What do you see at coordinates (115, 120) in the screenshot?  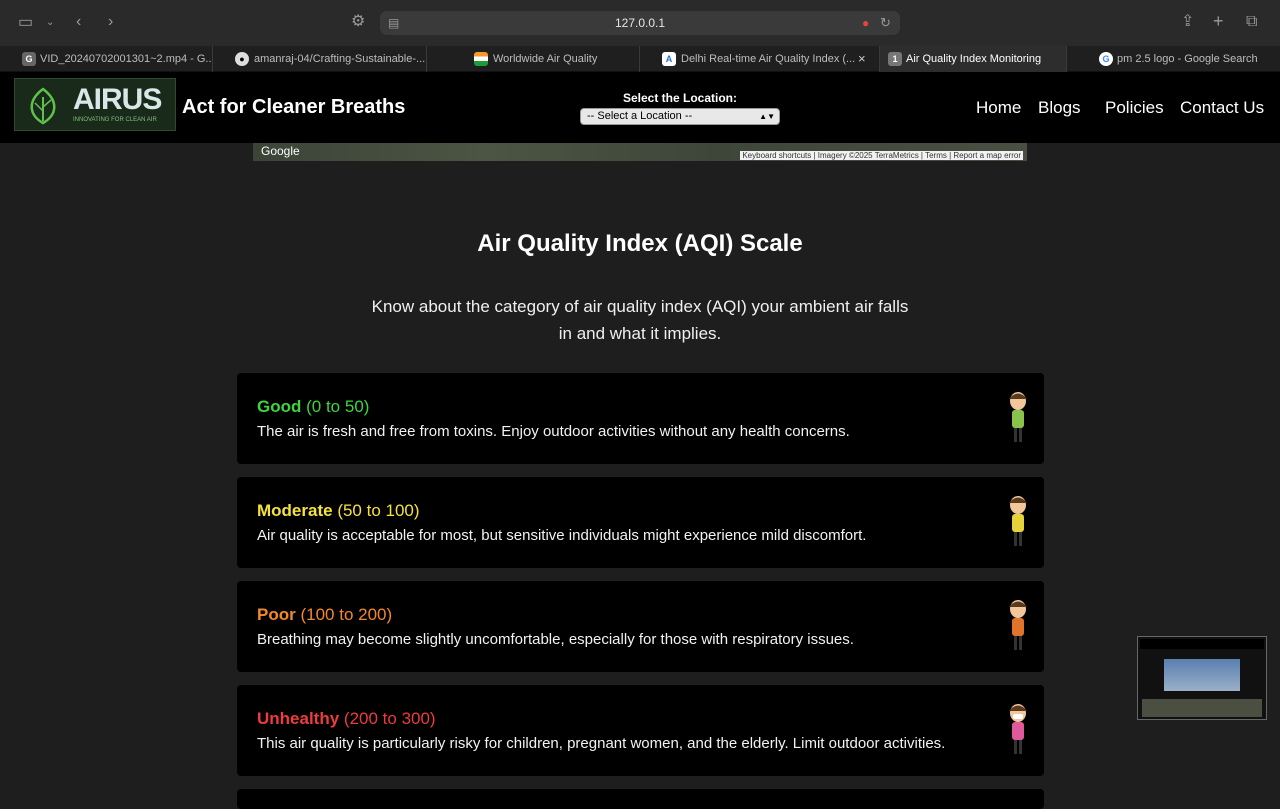 I see `logo-tagline: INNOVATING FOR CLEAN AIR` at bounding box center [115, 120].